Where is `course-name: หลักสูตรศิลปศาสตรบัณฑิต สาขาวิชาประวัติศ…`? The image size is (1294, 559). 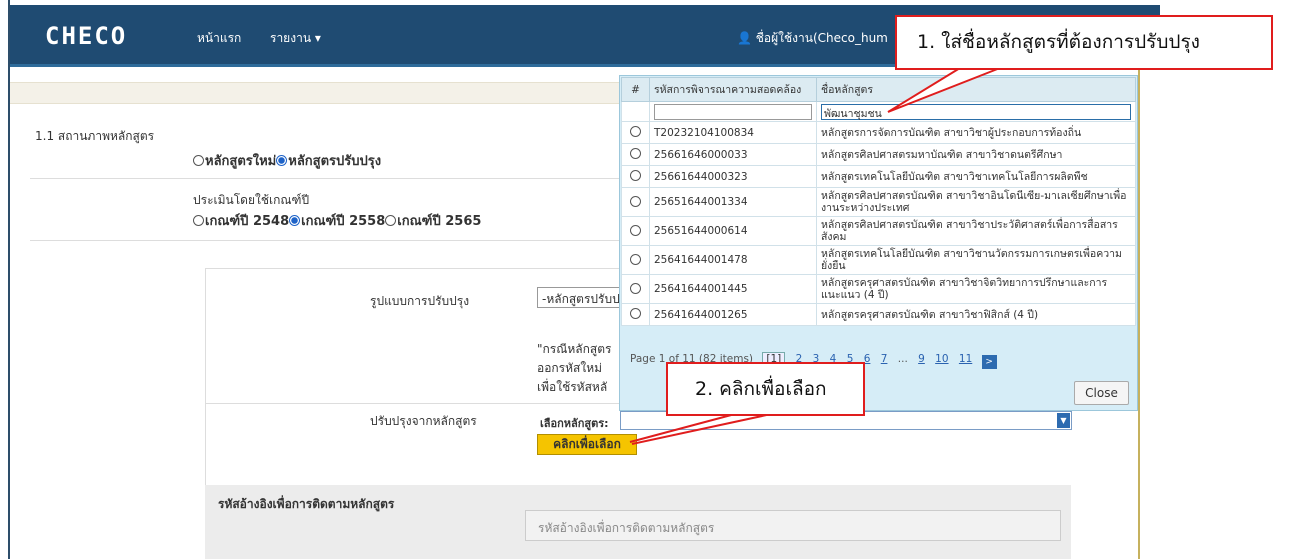
course-name: หลักสูตรศิลปศาสตรบัณฑิต สาขาวิชาประวัติศ… is located at coordinates (976, 231).